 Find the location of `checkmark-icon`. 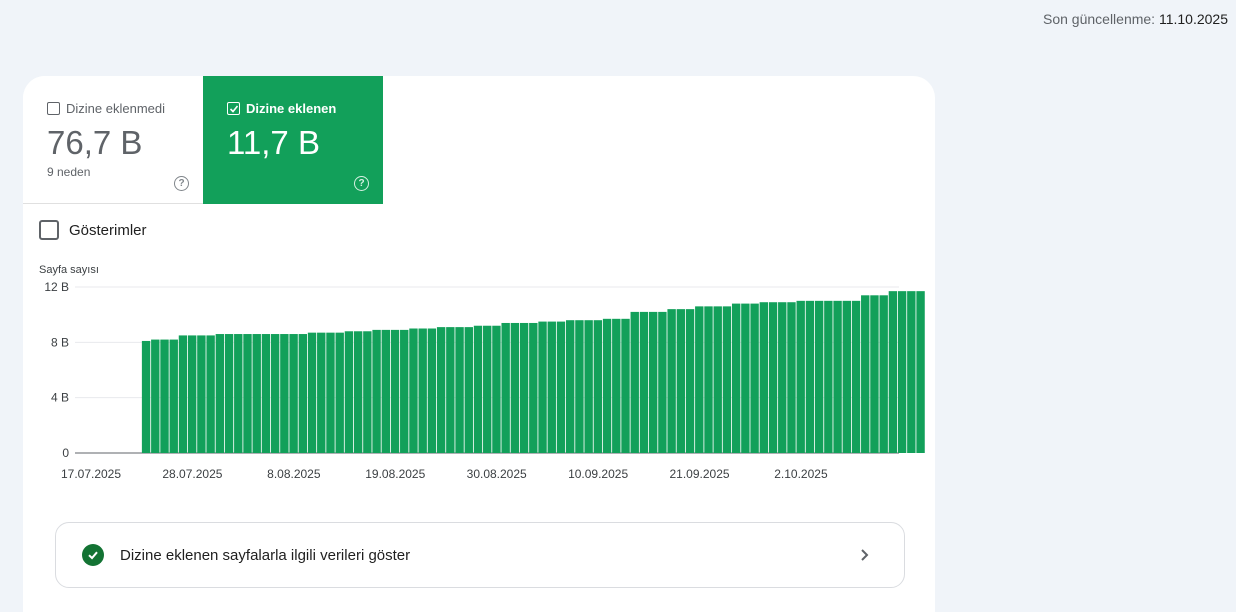

checkmark-icon is located at coordinates (233, 108).